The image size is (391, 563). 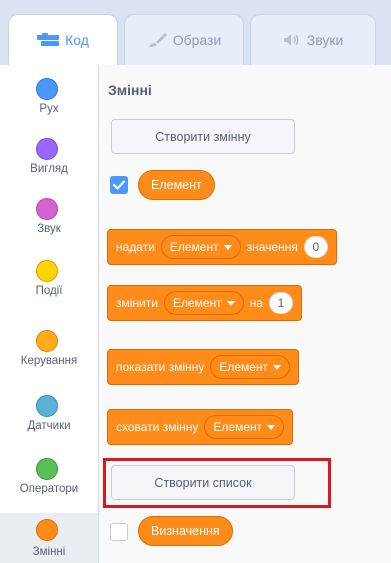 I want to click on category-looks: Вигляд, so click(x=49, y=168).